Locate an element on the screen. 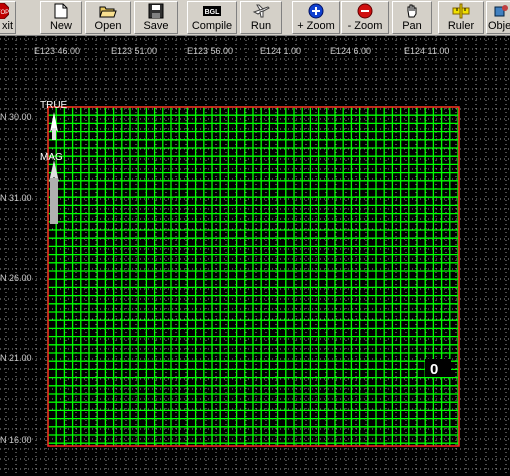 The width and height of the screenshot is (510, 476). pan-button: Pan is located at coordinates (412, 17).